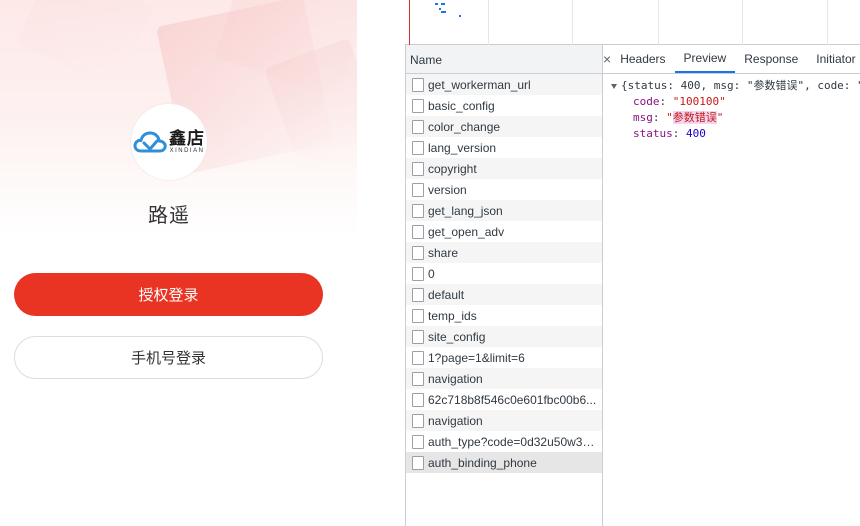 Image resolution: width=860 pixels, height=526 pixels. Describe the element at coordinates (150, 142) in the screenshot. I see `cloud-logo-icon` at that location.